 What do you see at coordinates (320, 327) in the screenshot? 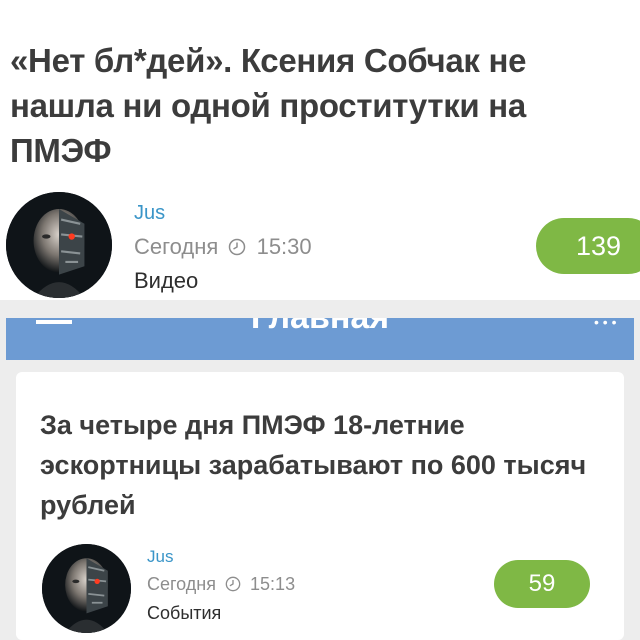
I see `nav-title: Главная` at bounding box center [320, 327].